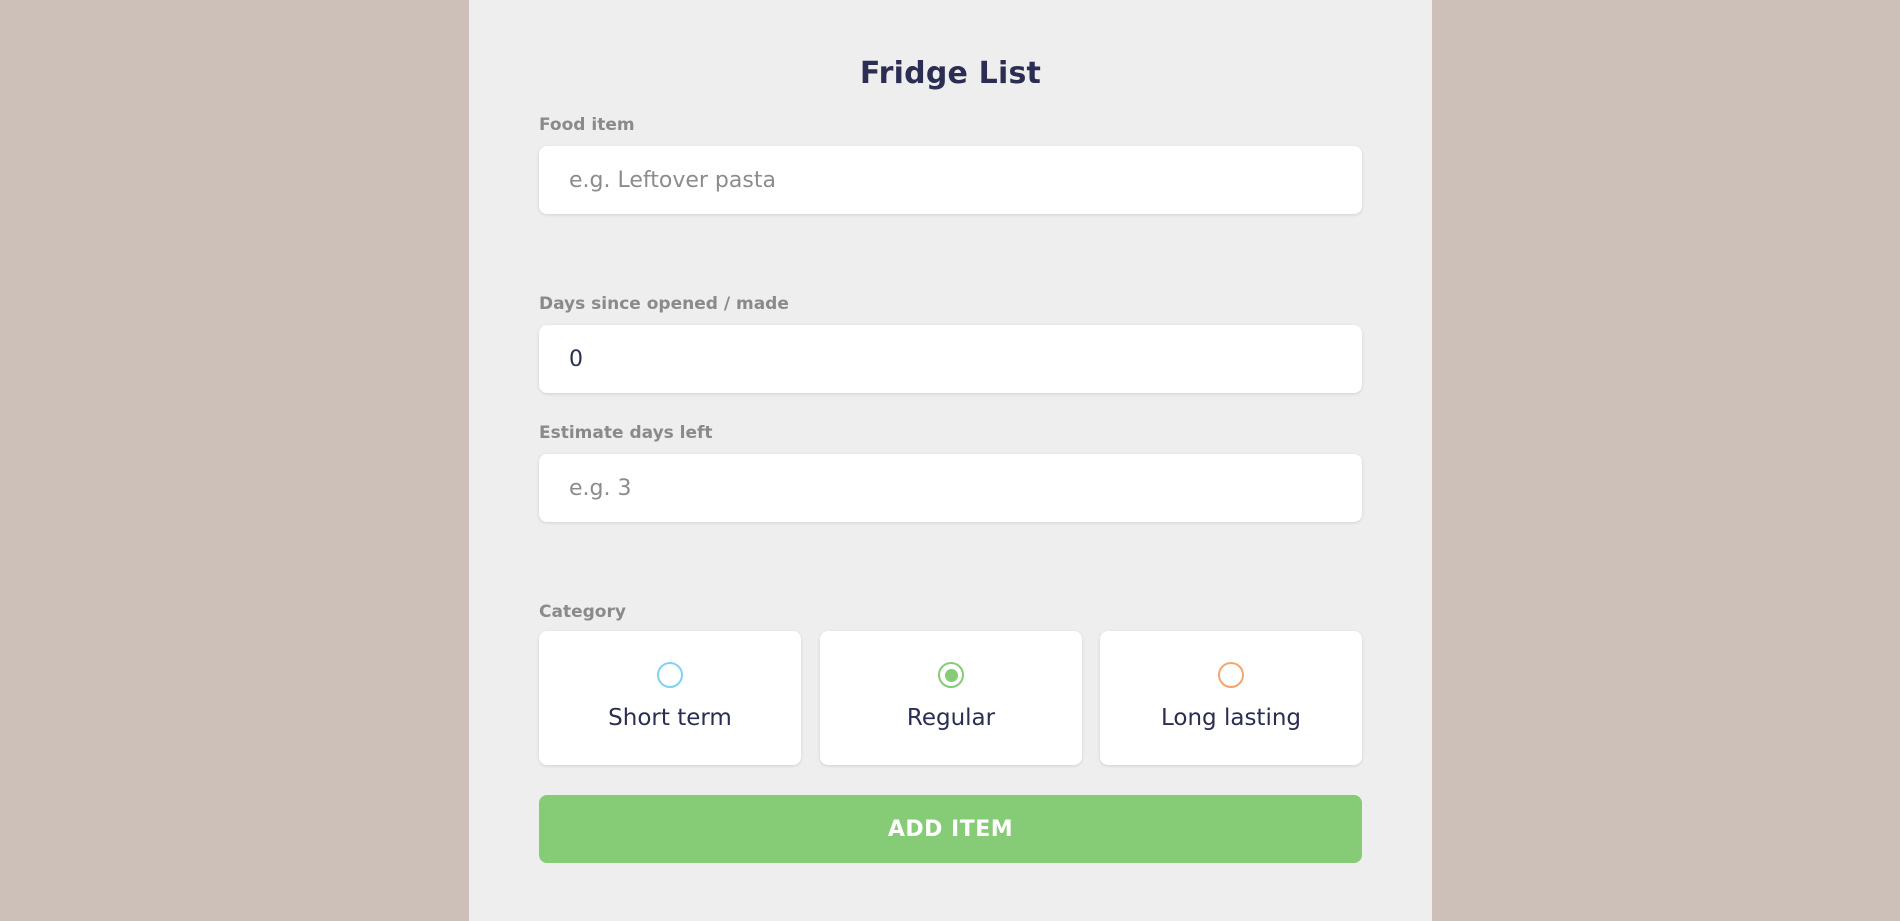 Image resolution: width=1900 pixels, height=921 pixels. I want to click on category-option-short-term: Short term, so click(670, 698).